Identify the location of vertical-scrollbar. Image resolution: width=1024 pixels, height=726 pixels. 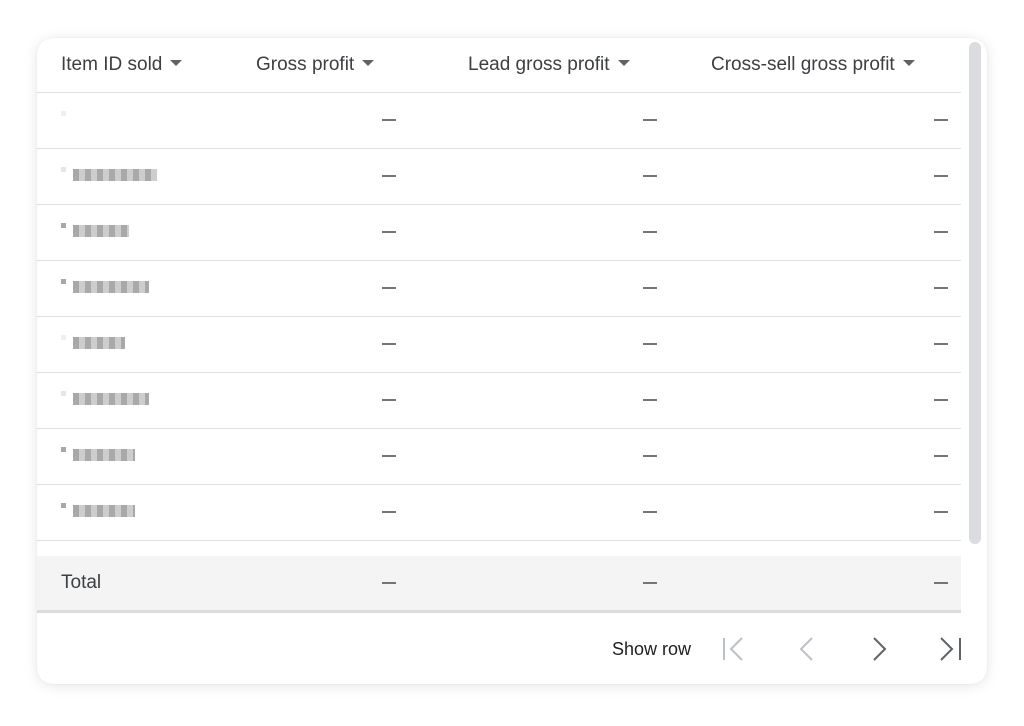
(975, 293).